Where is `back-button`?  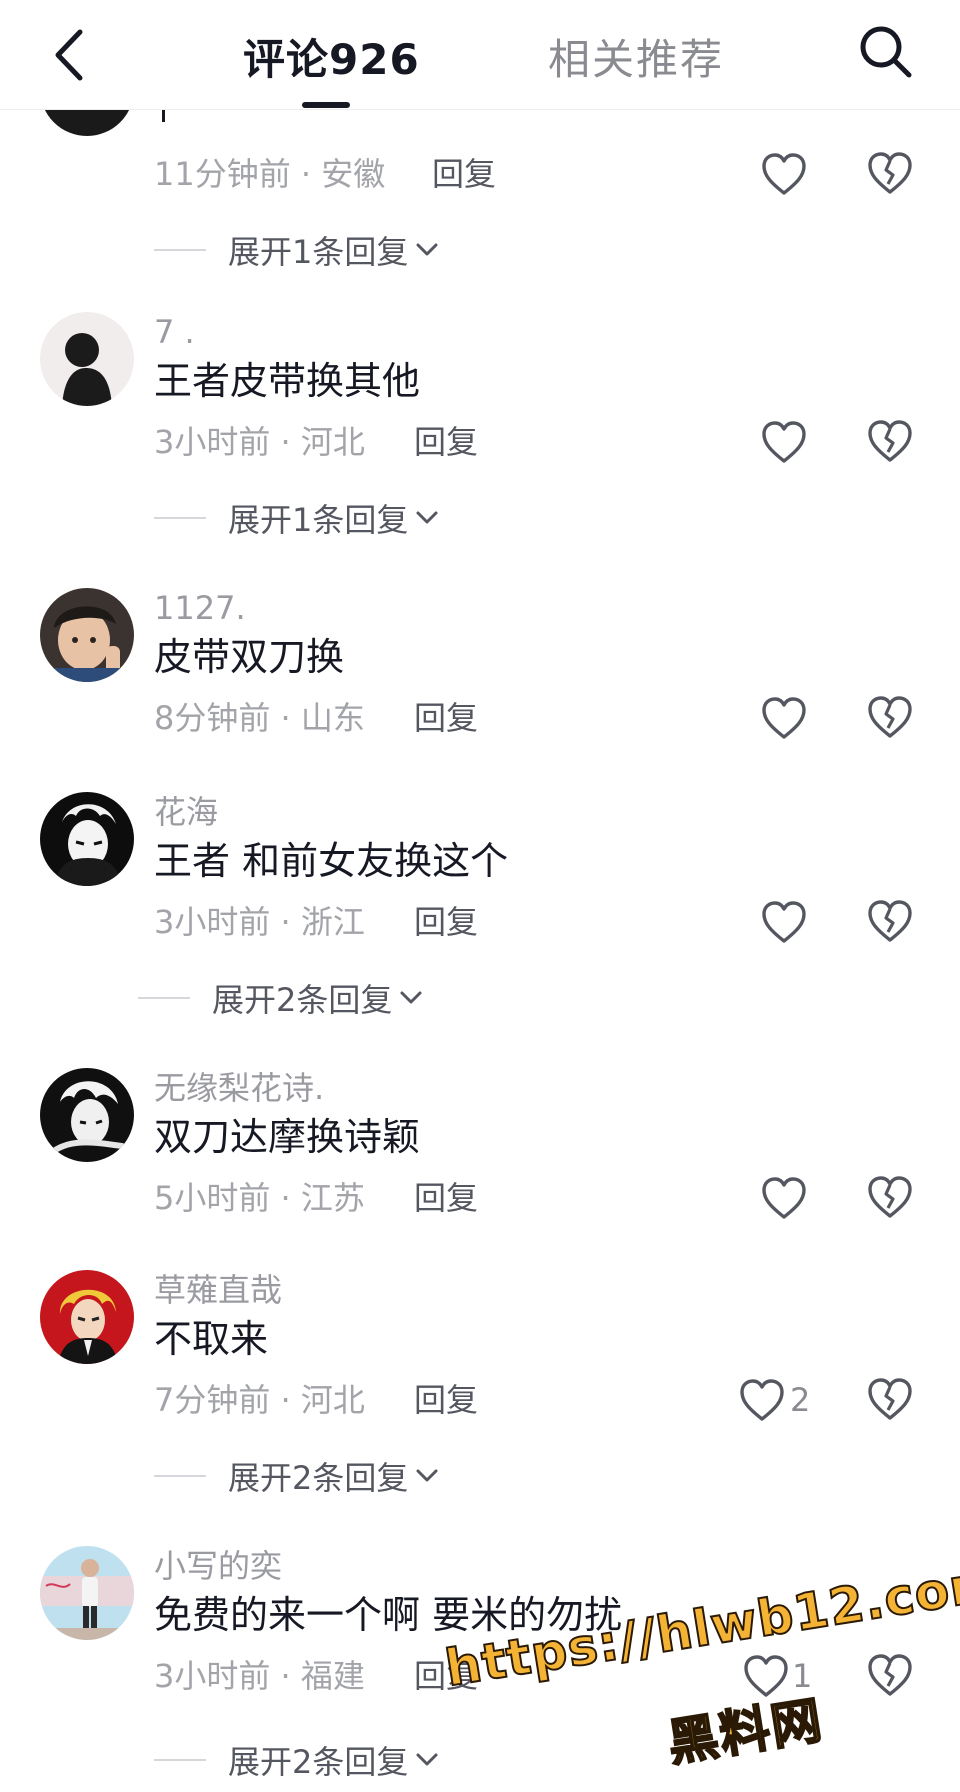
back-button is located at coordinates (71, 55).